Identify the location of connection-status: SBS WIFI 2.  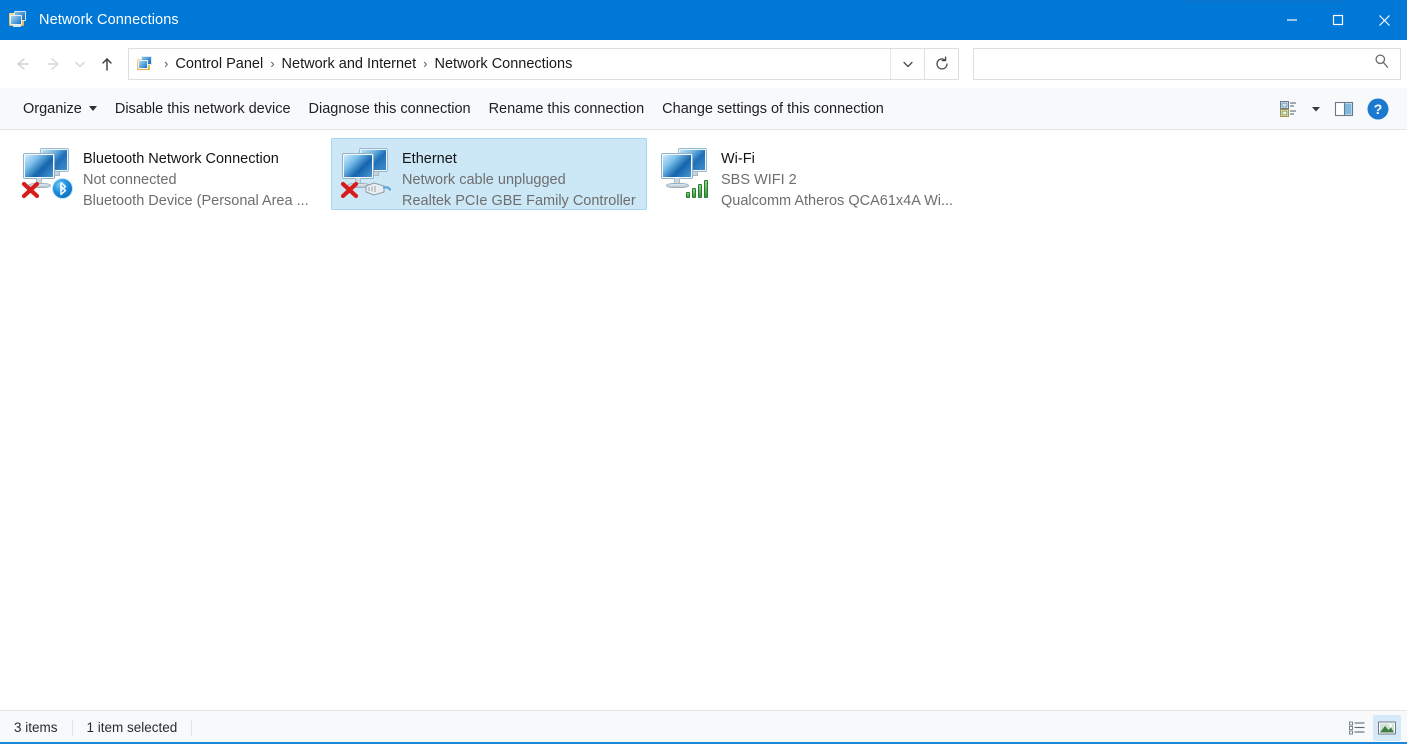
(759, 180).